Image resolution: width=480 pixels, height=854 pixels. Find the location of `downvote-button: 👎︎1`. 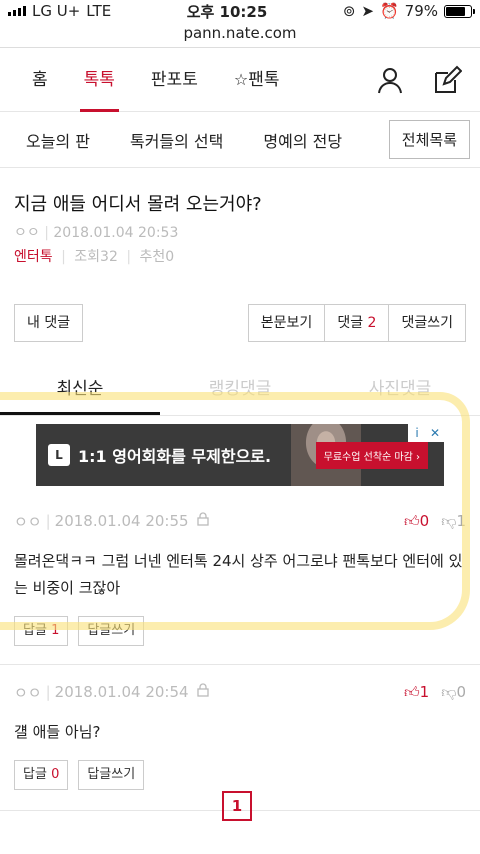

downvote-button: 👎︎1 is located at coordinates (453, 521).